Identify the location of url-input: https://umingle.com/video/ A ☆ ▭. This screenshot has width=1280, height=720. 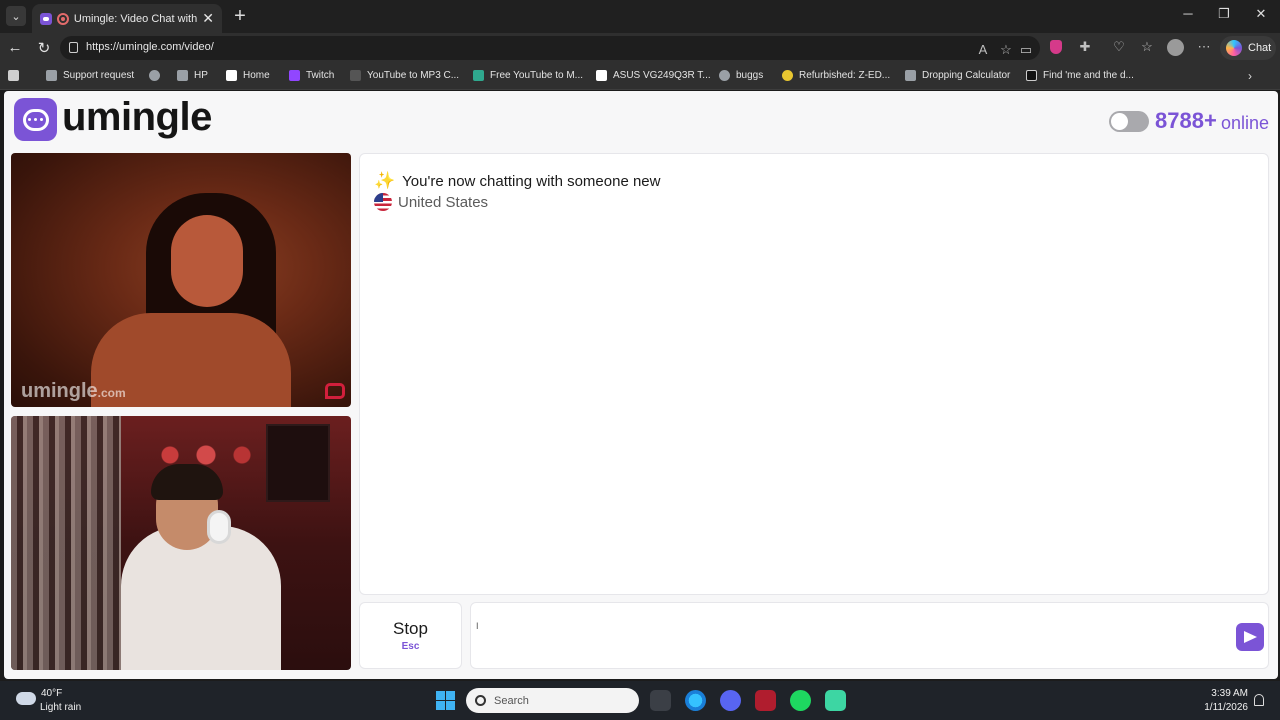
(550, 48).